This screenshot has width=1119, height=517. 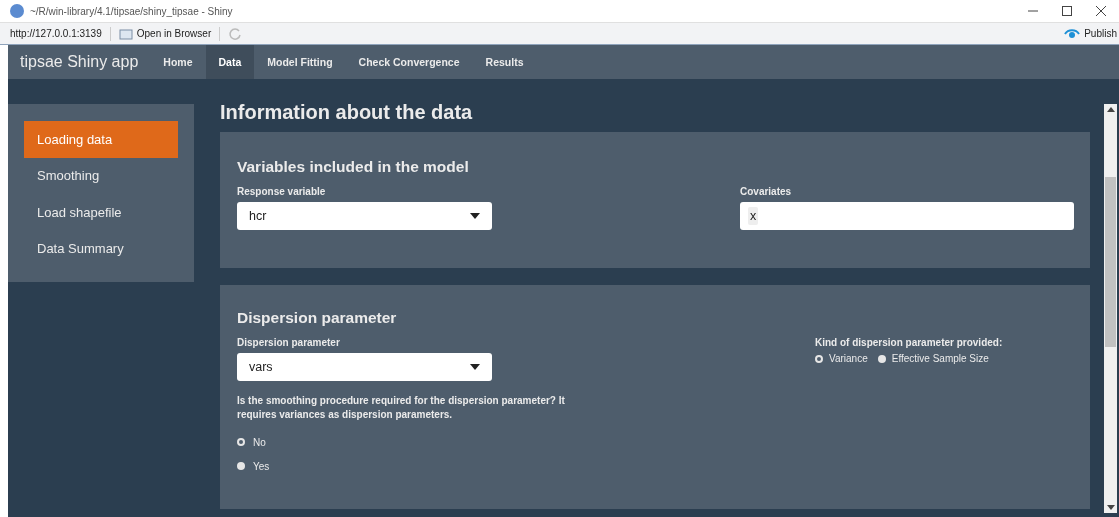 What do you see at coordinates (1072, 33) in the screenshot?
I see `publish-icon` at bounding box center [1072, 33].